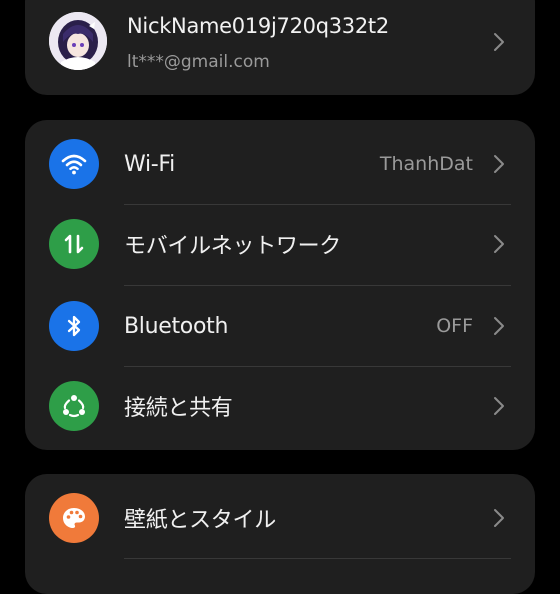  What do you see at coordinates (317, 558) in the screenshot?
I see `divider` at bounding box center [317, 558].